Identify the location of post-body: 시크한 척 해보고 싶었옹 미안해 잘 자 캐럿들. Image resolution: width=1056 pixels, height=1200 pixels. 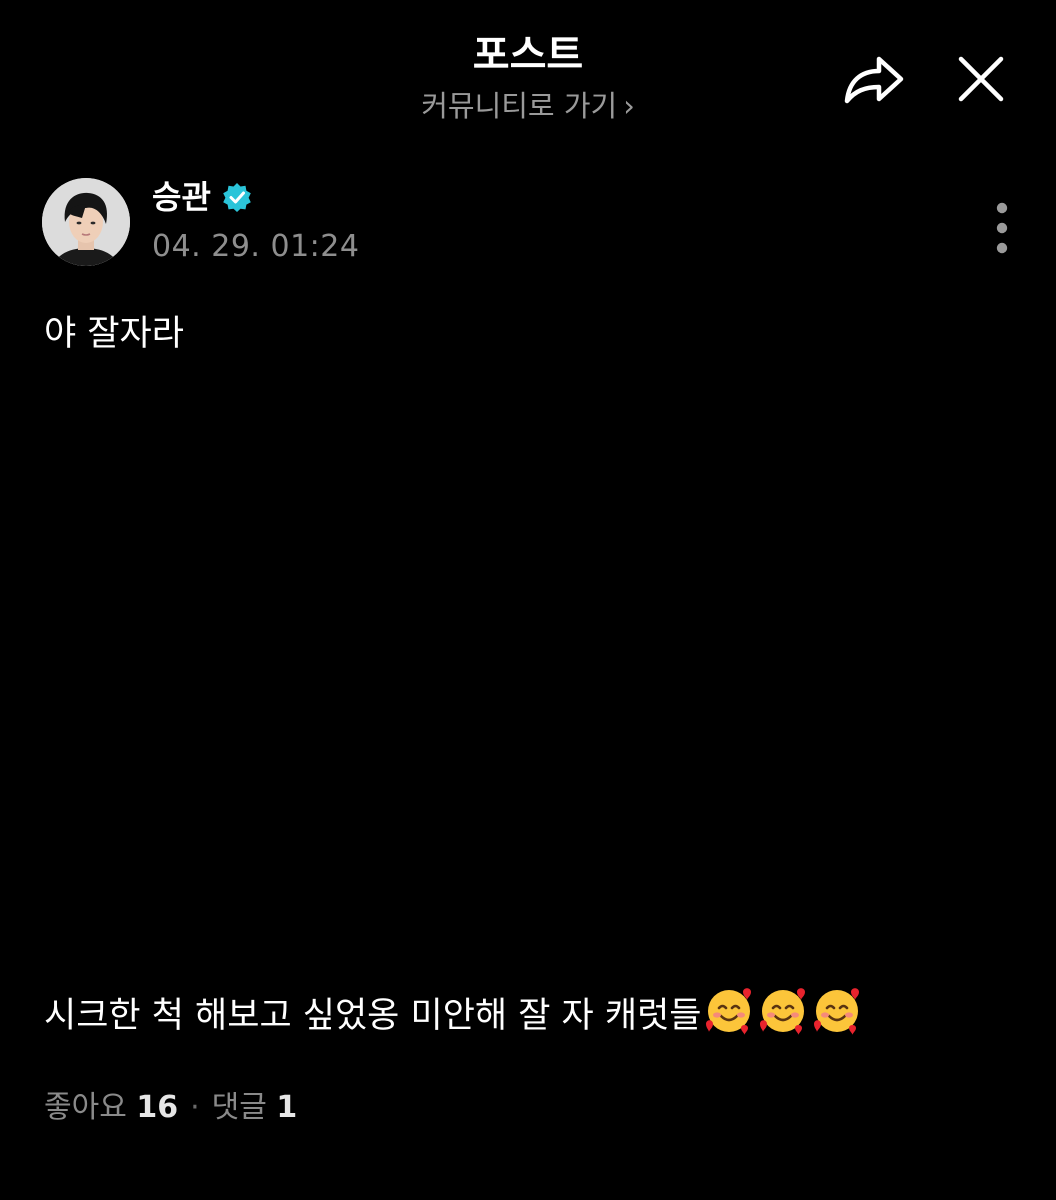
(453, 1017).